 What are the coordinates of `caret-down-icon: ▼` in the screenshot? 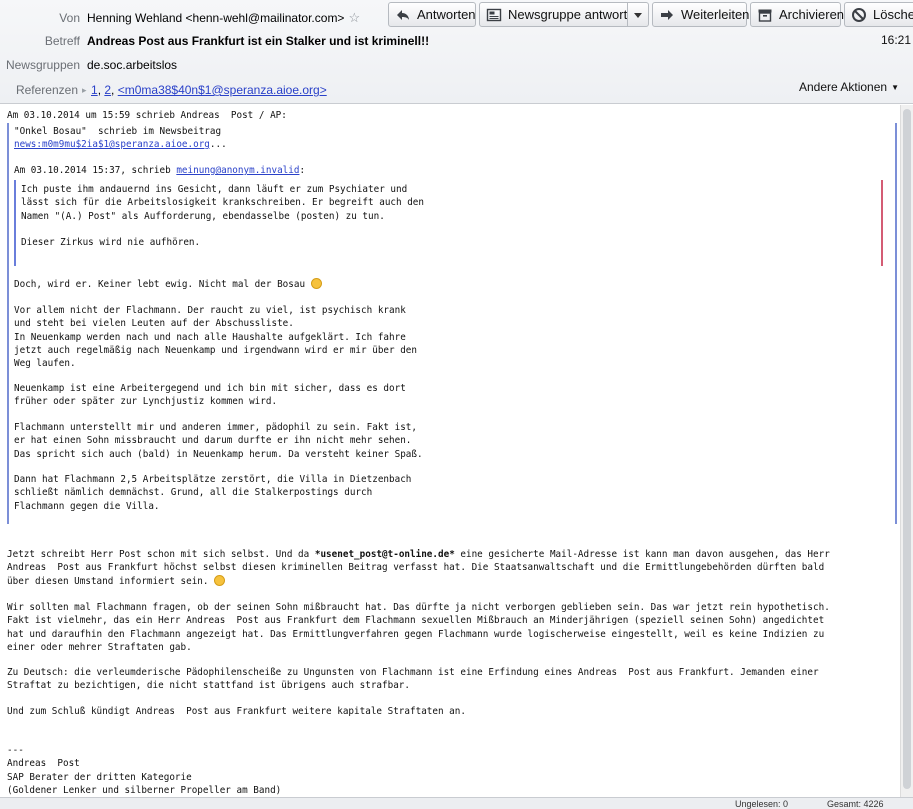 It's located at (895, 88).